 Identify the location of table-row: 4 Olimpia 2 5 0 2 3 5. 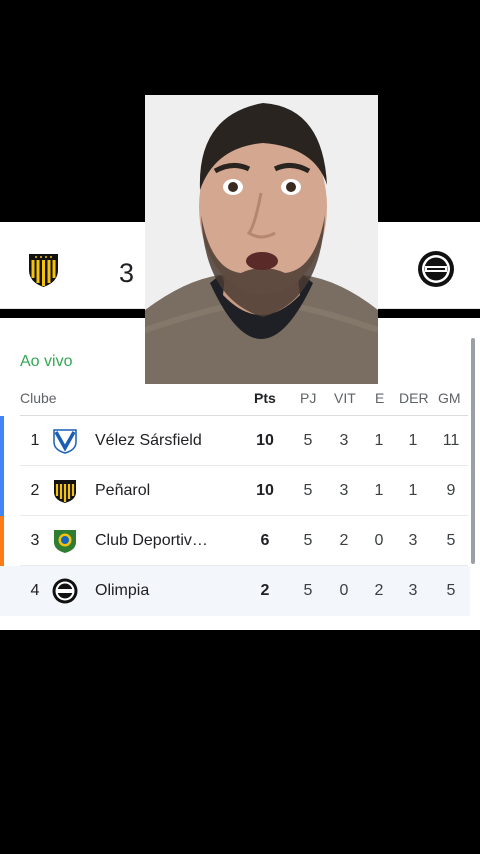
(235, 591).